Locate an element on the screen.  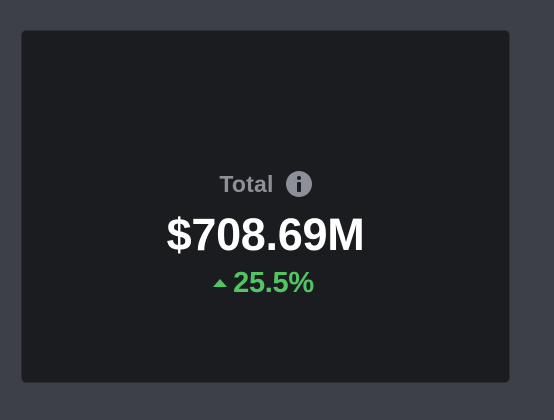
metric-title-row: Total is located at coordinates (265, 184).